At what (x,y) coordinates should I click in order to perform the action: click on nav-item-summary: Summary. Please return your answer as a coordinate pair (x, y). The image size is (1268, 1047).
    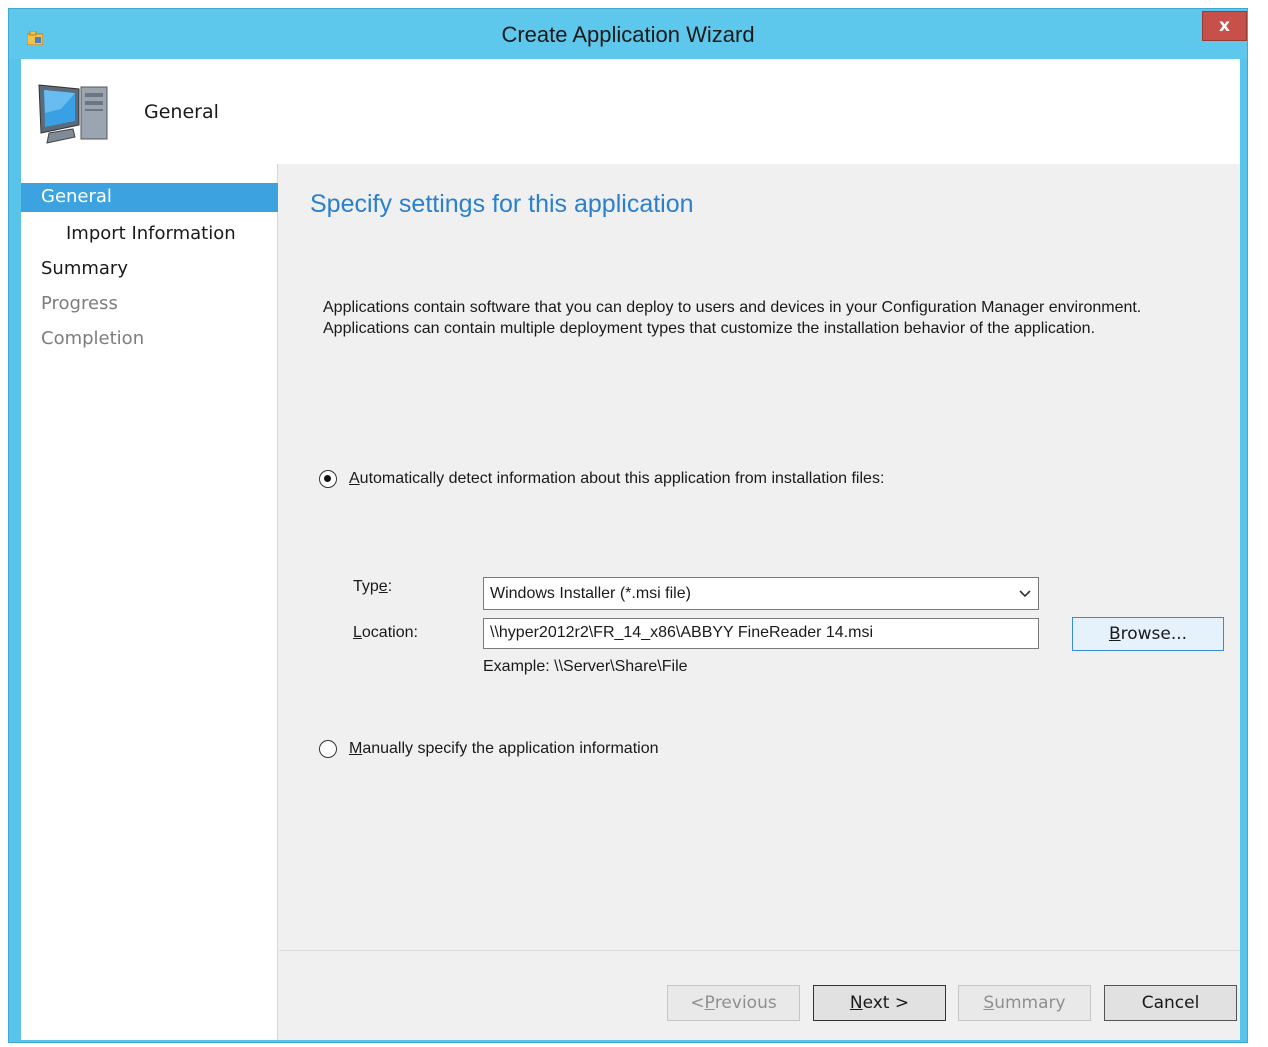
    Looking at the image, I should click on (84, 268).